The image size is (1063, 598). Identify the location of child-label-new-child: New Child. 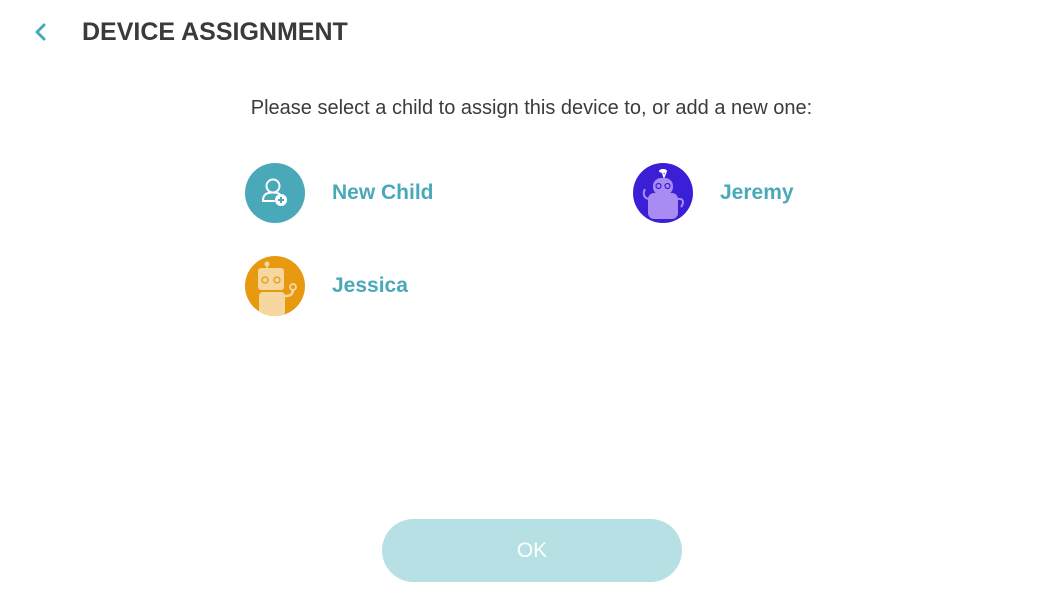
(383, 192).